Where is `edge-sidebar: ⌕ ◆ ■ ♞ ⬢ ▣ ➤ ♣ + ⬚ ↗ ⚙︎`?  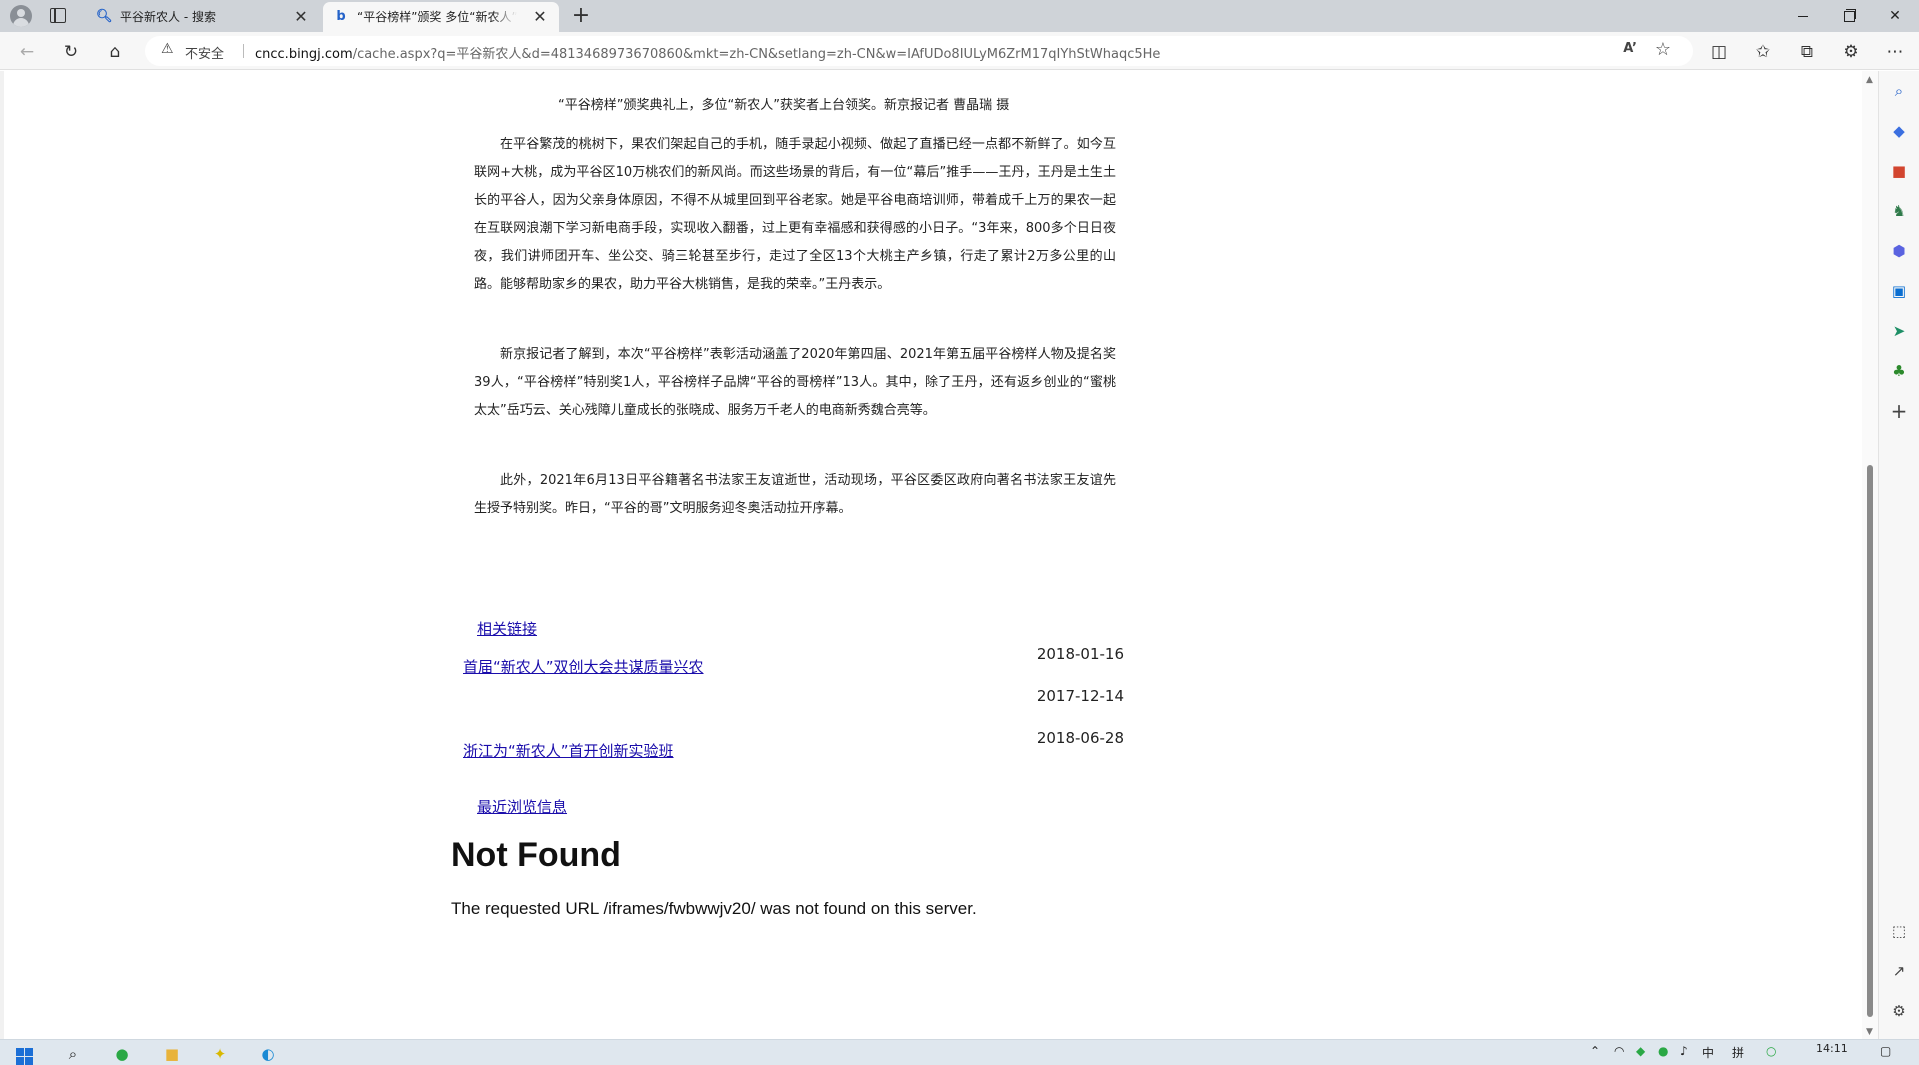
edge-sidebar: ⌕ ◆ ■ ♞ ⬢ ▣ ➤ ♣ + ⬚ ↗ ⚙︎ is located at coordinates (1898, 555).